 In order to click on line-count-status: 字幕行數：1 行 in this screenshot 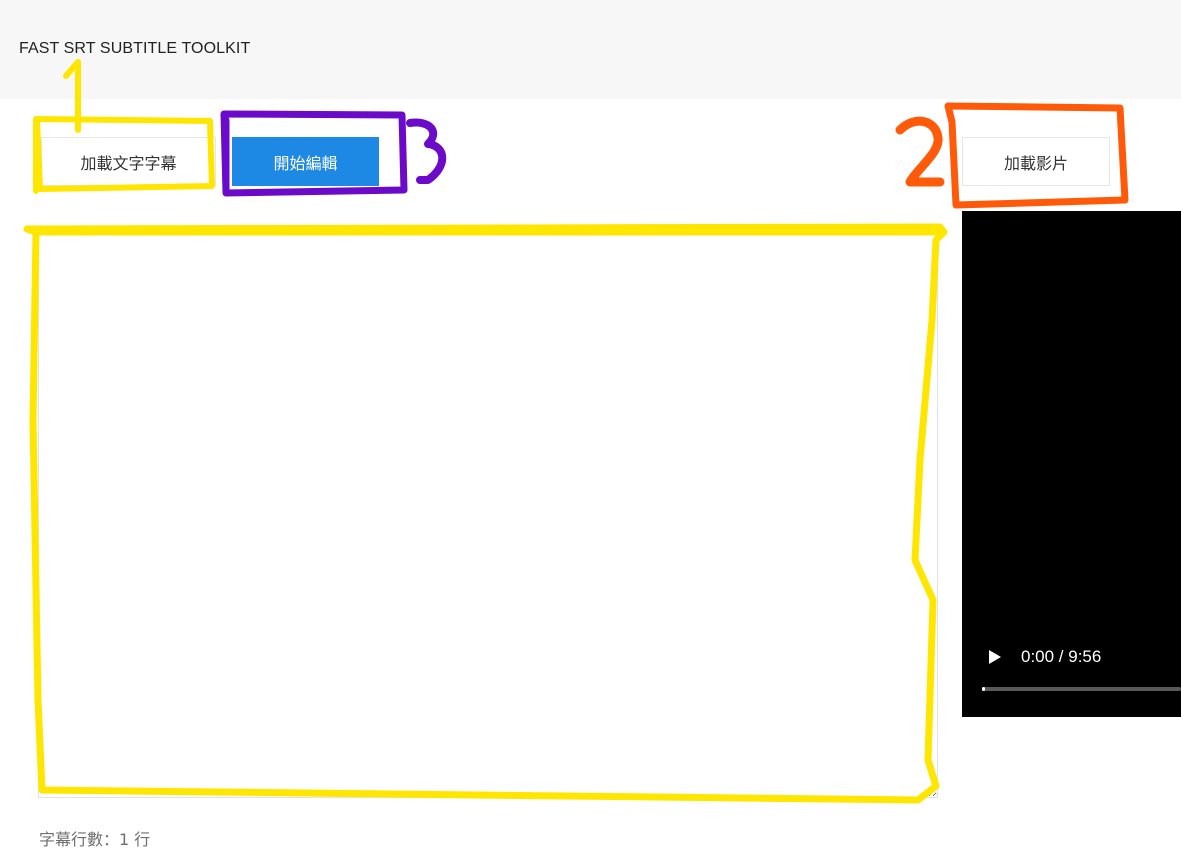, I will do `click(95, 839)`.